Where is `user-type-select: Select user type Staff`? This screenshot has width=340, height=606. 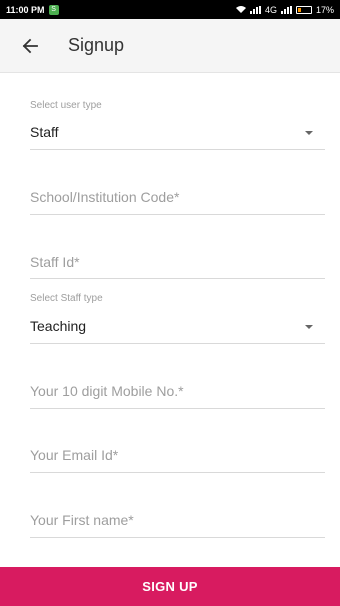
user-type-select: Select user type Staff is located at coordinates (177, 123).